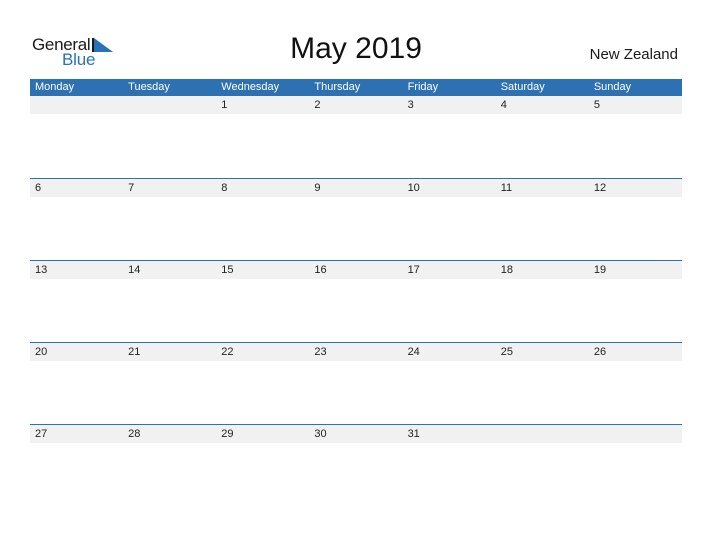  I want to click on date-strip: 13 14 15 16 17 18 19, so click(356, 270).